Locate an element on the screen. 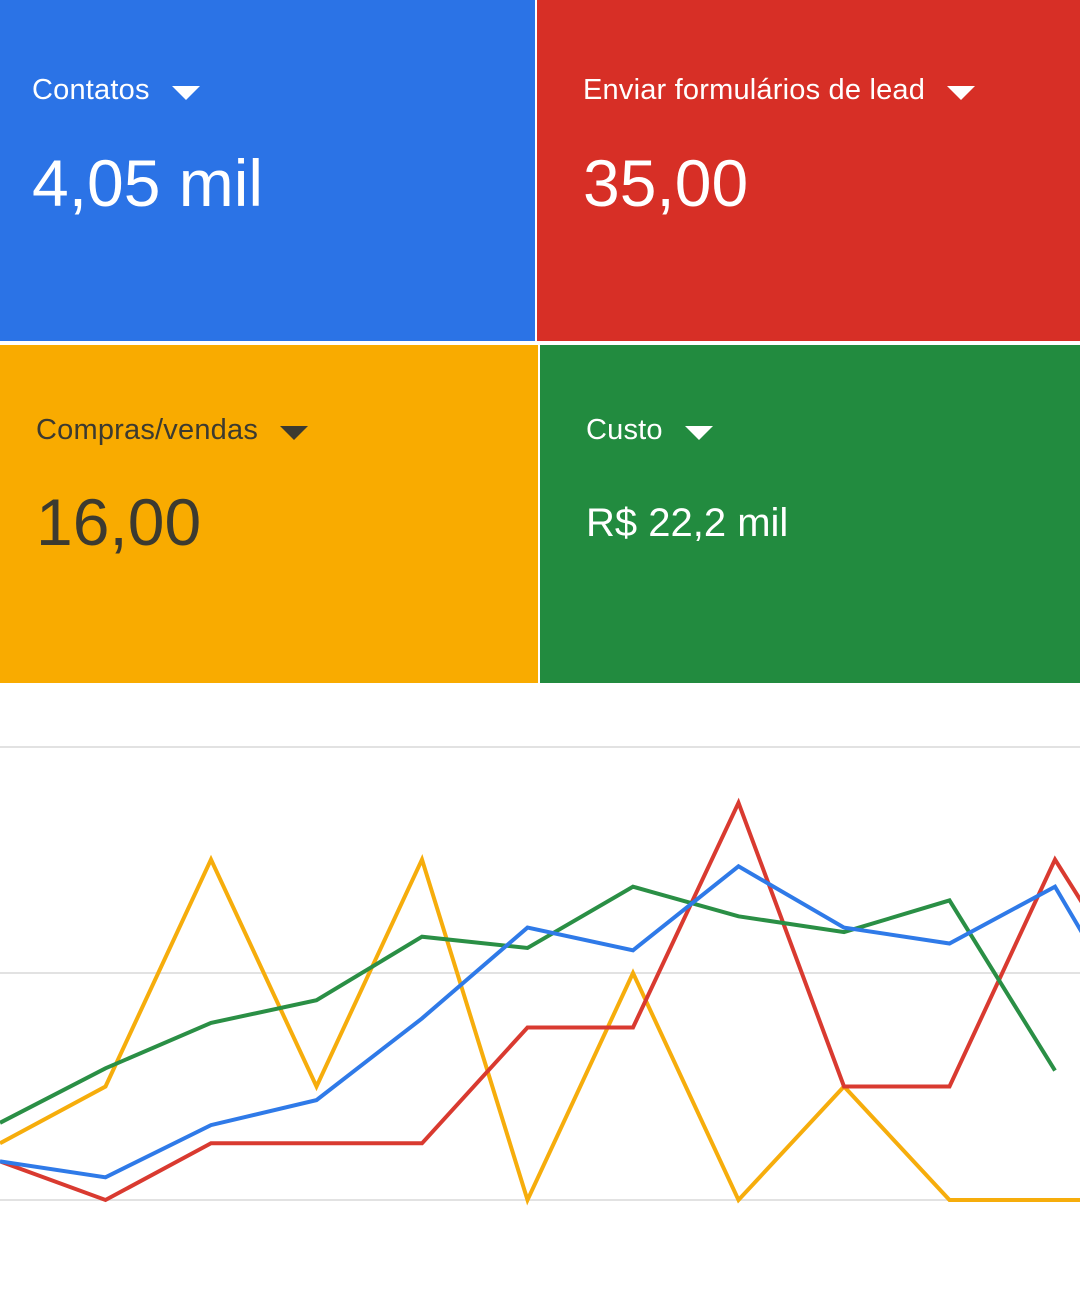 The height and width of the screenshot is (1304, 1080). metric-selector-contatos: Contatos is located at coordinates (116, 90).